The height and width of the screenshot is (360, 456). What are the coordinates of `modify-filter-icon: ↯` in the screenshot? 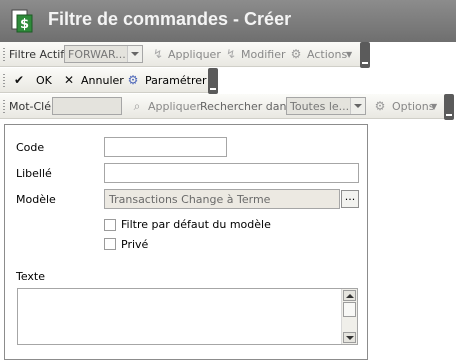 It's located at (231, 54).